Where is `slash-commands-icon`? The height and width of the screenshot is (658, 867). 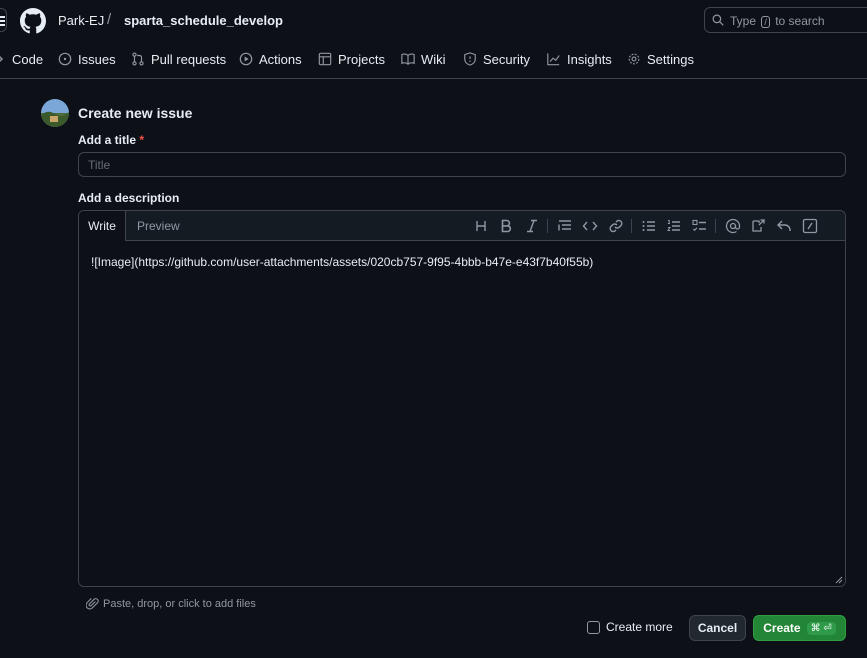
slash-commands-icon is located at coordinates (810, 226).